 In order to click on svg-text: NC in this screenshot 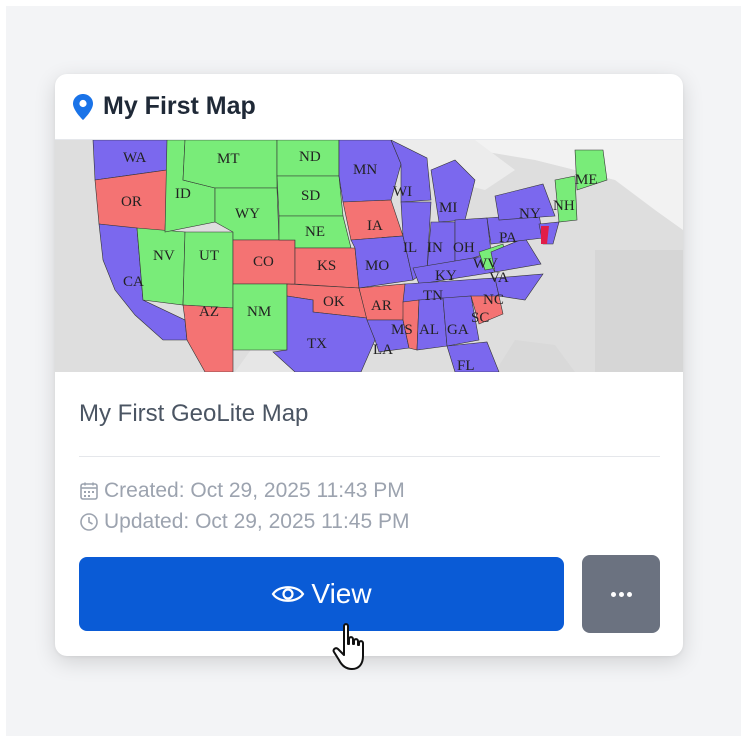, I will do `click(493, 300)`.